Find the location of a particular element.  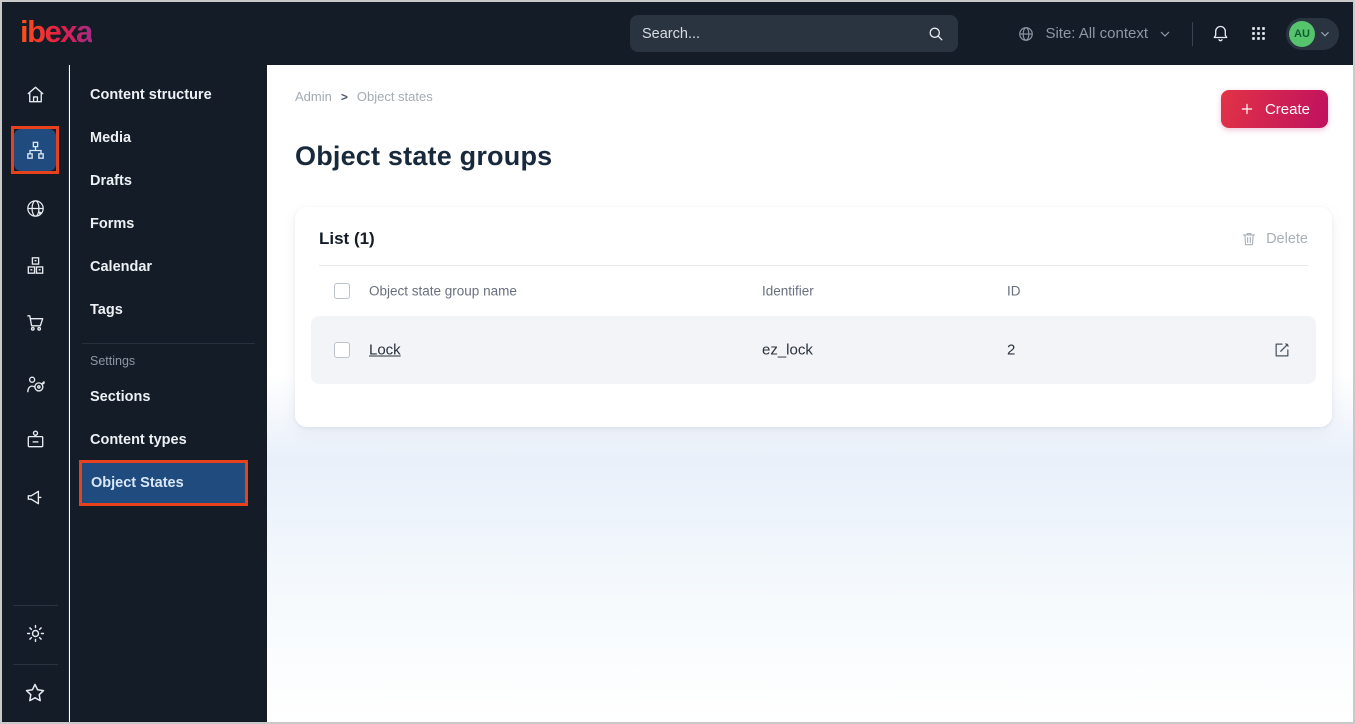

breadcrumb: Admin > Object states is located at coordinates (364, 96).